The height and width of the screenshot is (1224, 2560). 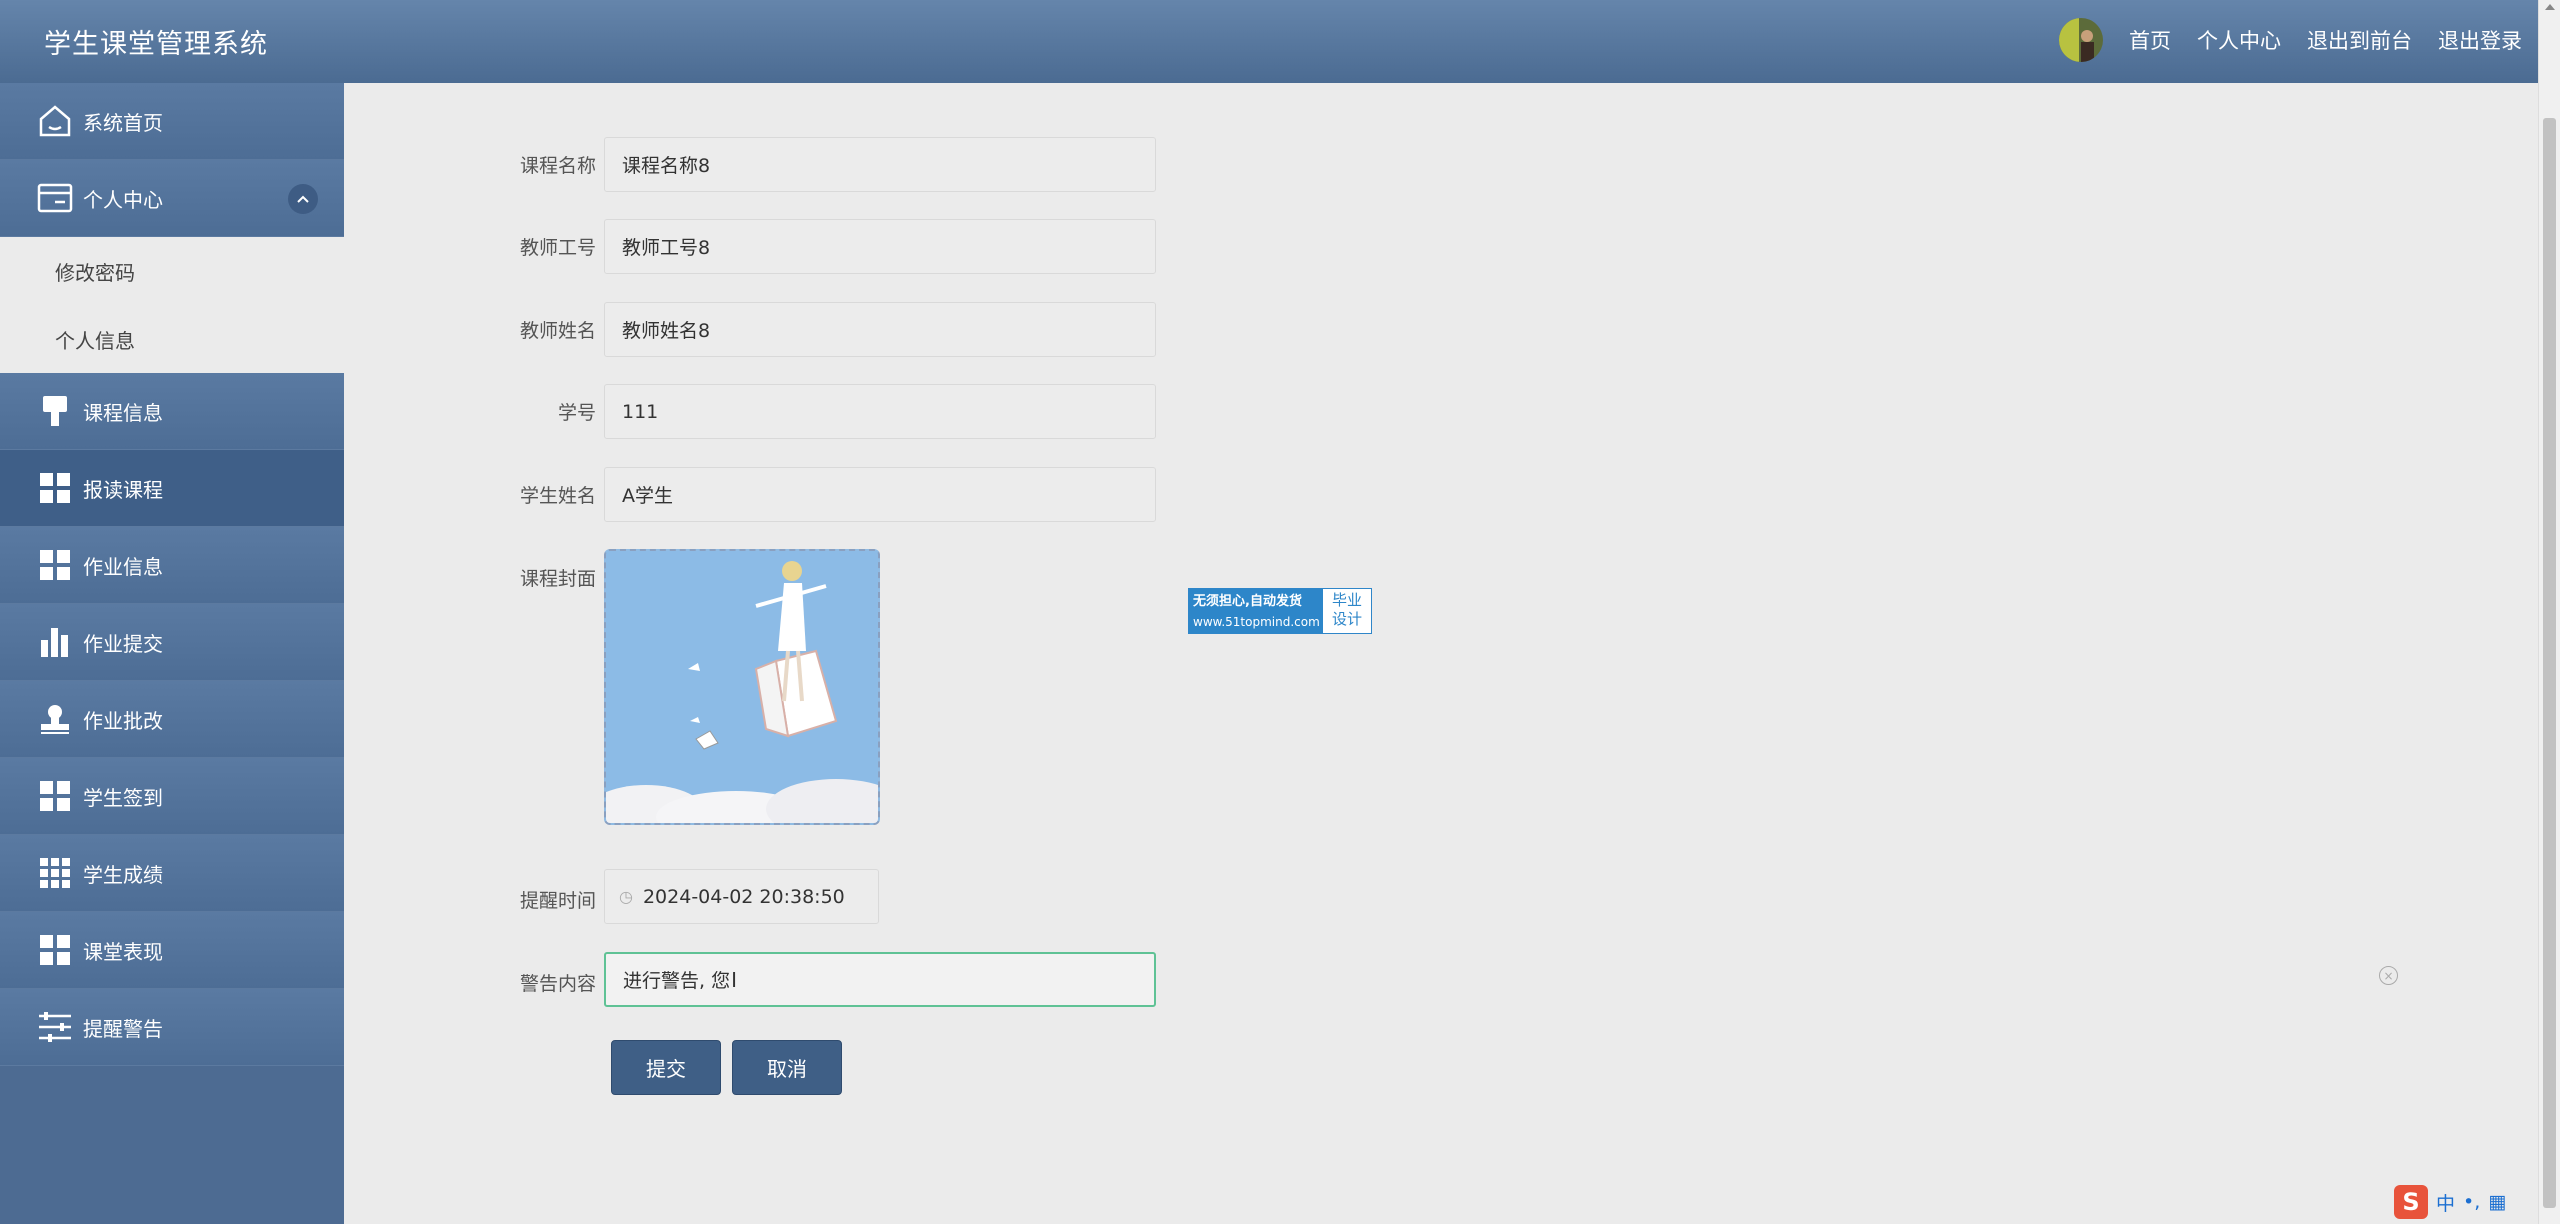 I want to click on warning-content-label: 警告内容, so click(x=557, y=984).